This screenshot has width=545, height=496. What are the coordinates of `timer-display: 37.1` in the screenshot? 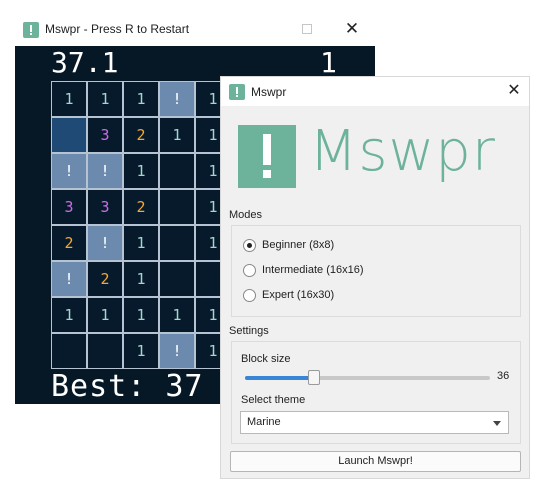 It's located at (85, 62).